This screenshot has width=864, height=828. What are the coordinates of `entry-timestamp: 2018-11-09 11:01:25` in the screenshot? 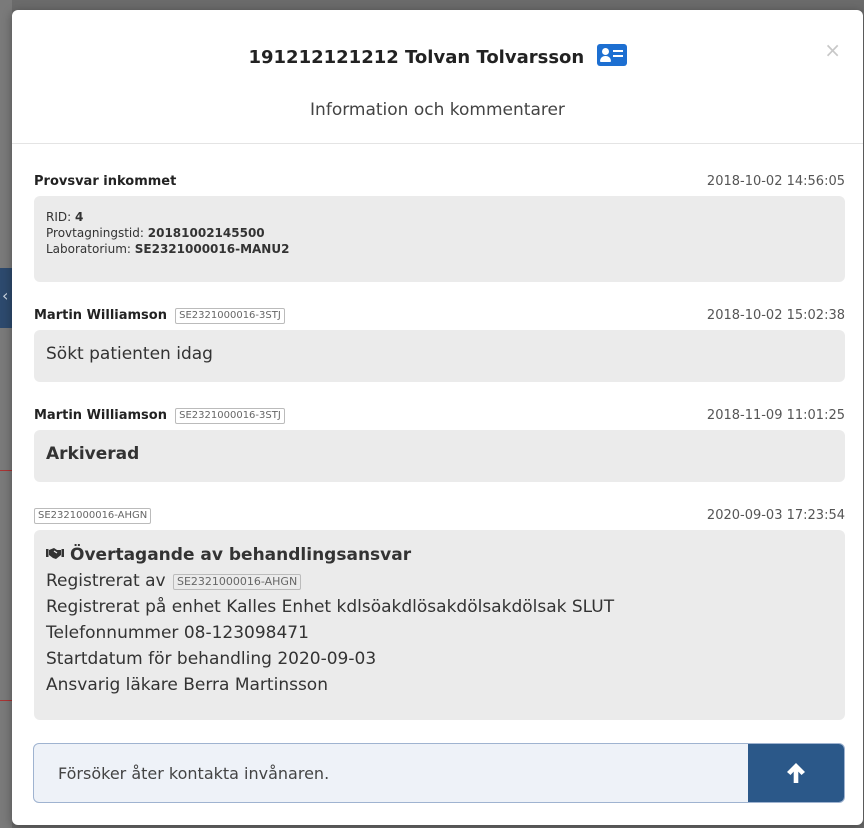 It's located at (775, 415).